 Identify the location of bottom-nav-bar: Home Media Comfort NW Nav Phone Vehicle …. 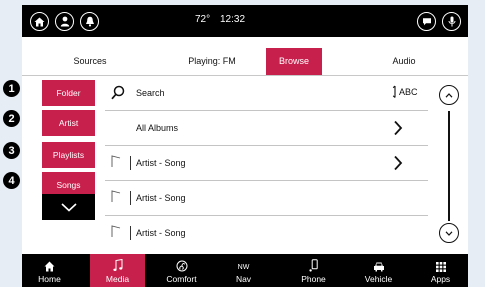
(245, 270).